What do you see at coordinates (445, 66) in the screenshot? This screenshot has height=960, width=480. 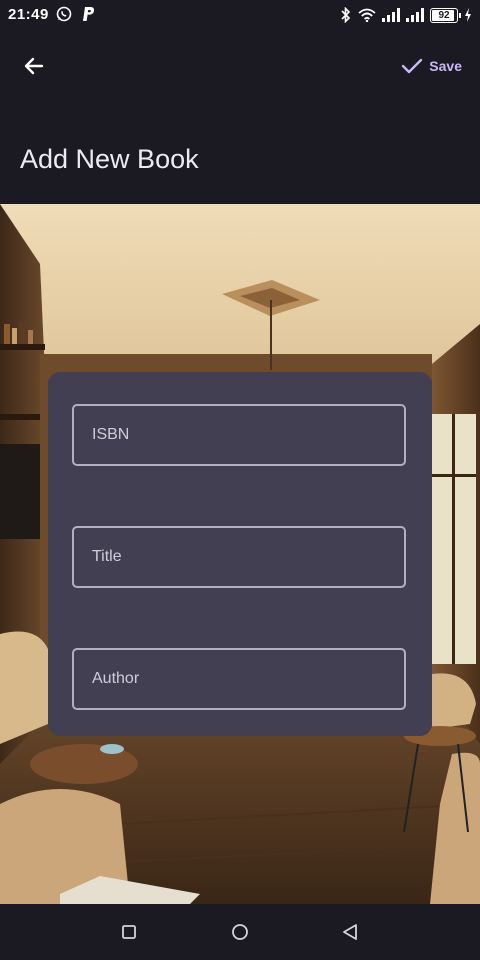 I see `save-label: Save` at bounding box center [445, 66].